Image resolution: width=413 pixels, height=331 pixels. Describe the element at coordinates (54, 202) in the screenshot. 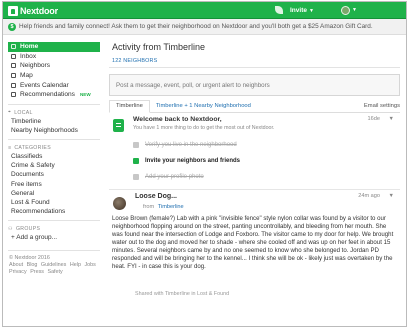

I see `category-lost-found: Lost & Found` at that location.